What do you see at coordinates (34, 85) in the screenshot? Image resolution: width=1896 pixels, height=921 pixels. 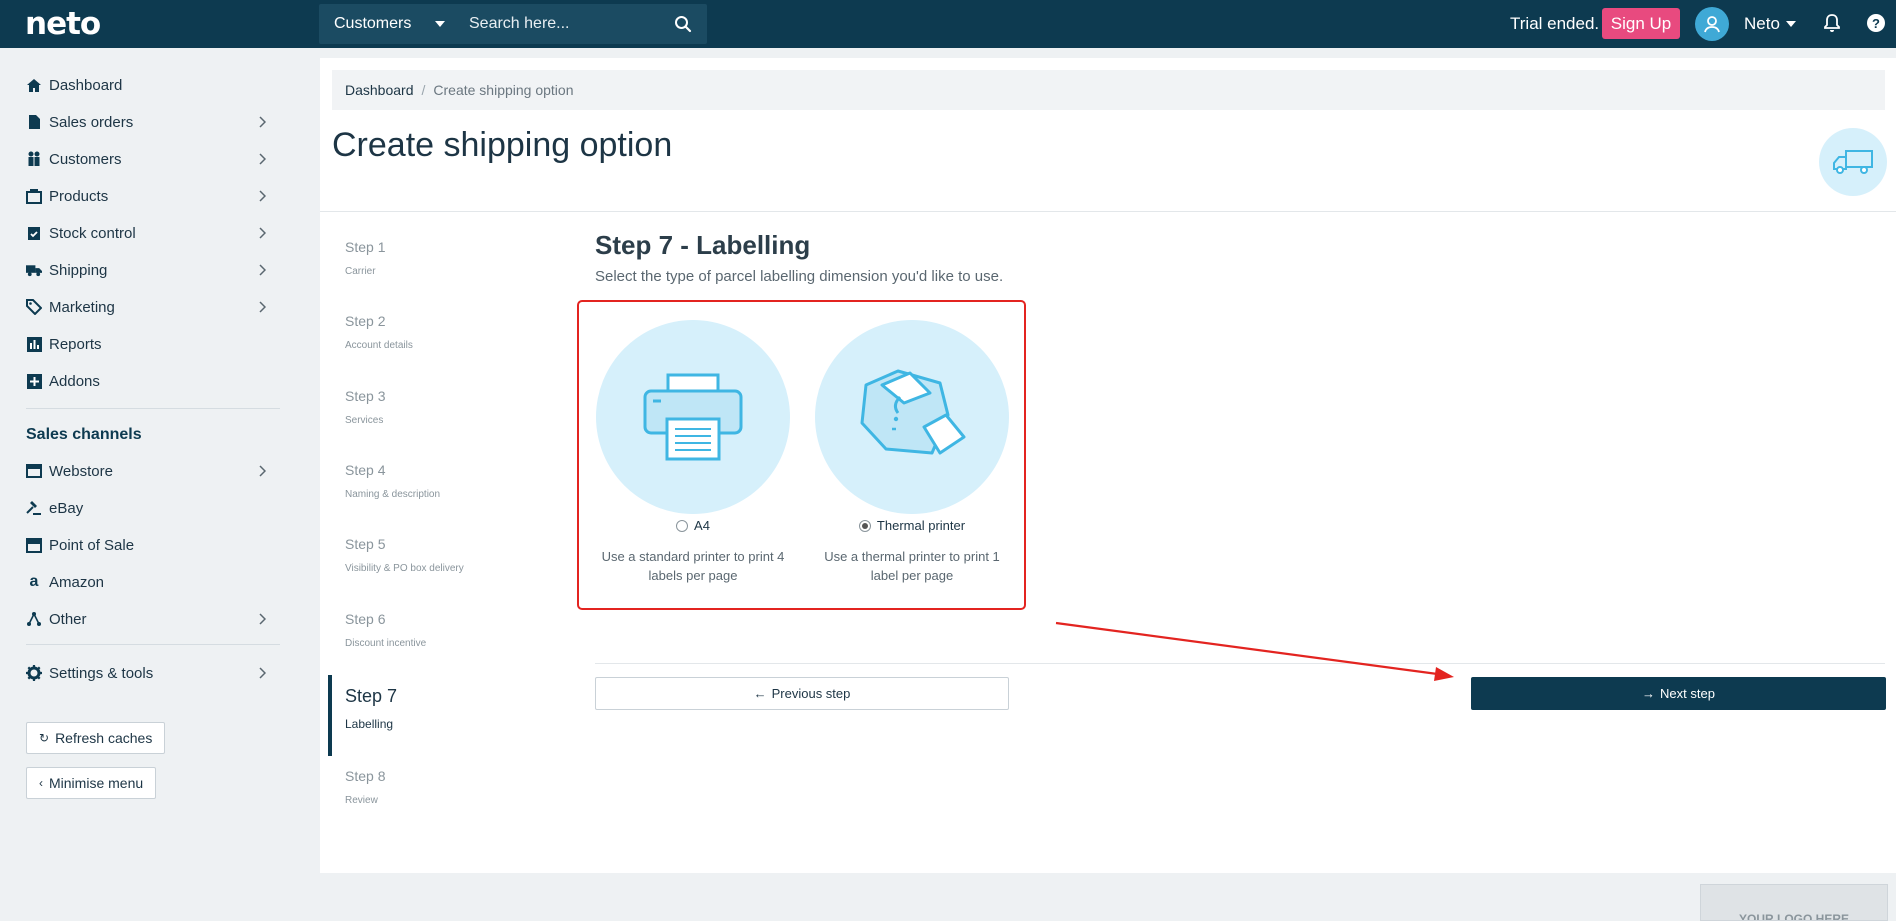 I see `home-icon` at bounding box center [34, 85].